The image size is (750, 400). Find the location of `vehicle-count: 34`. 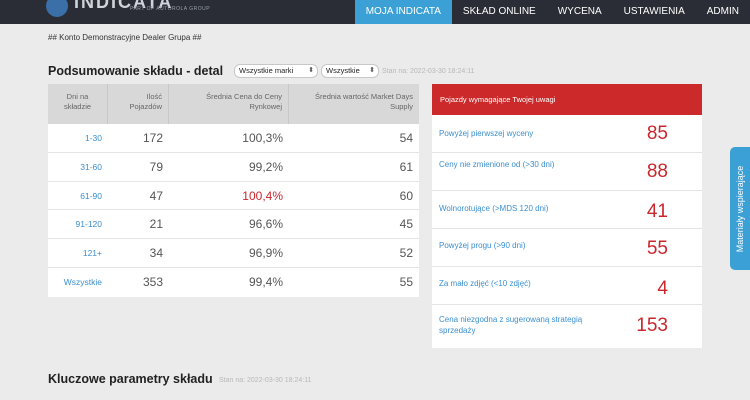

vehicle-count: 34 is located at coordinates (156, 253).